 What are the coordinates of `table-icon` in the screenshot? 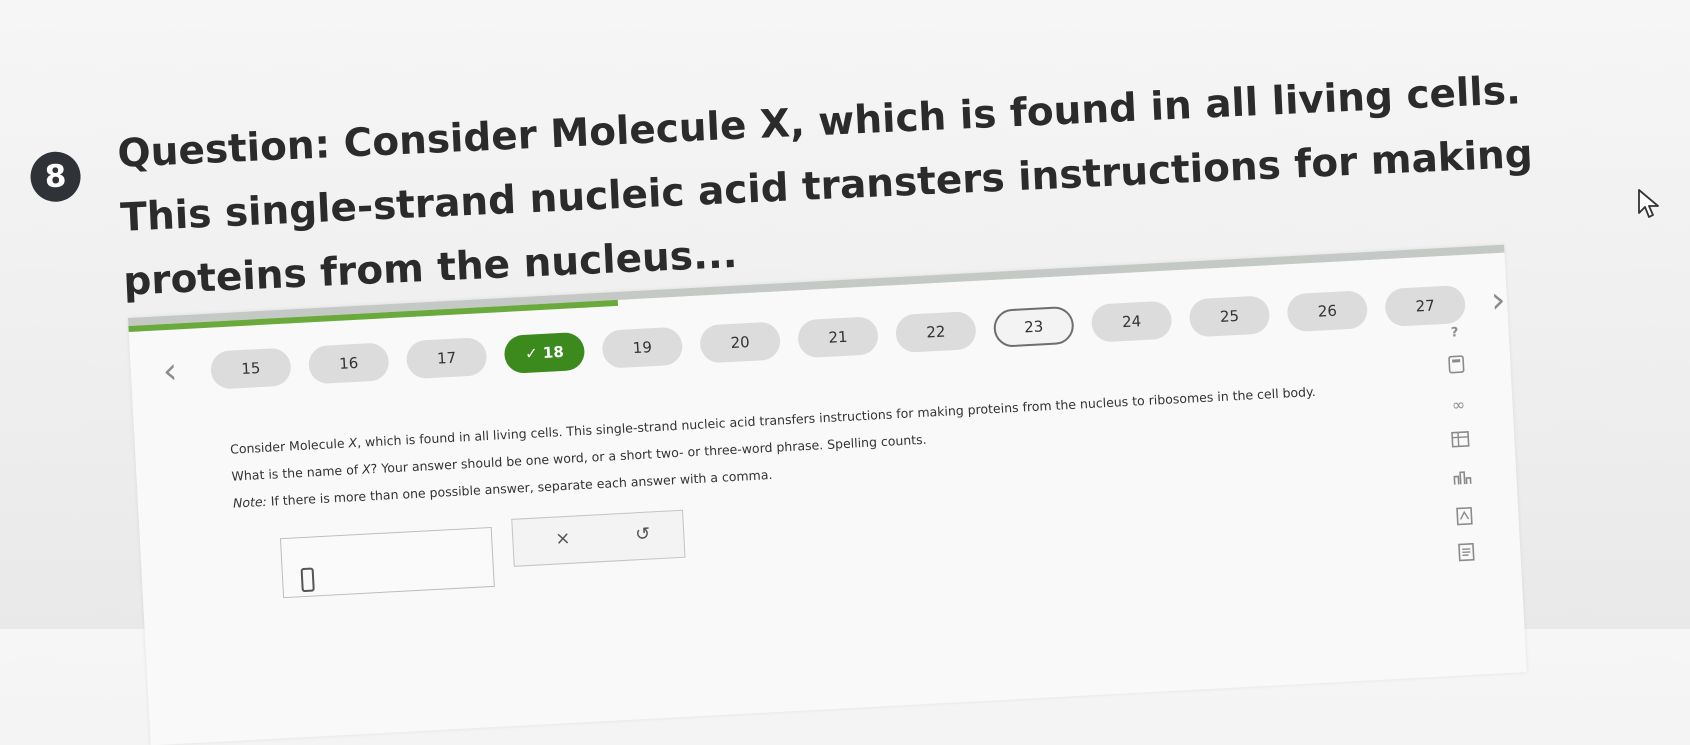 It's located at (1460, 441).